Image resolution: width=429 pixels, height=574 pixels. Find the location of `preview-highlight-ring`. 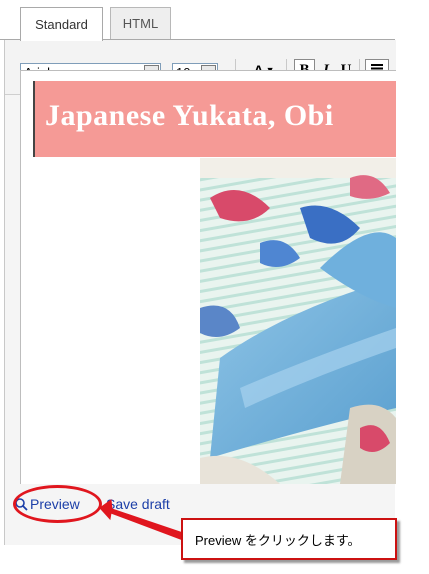

preview-highlight-ring is located at coordinates (57, 504).